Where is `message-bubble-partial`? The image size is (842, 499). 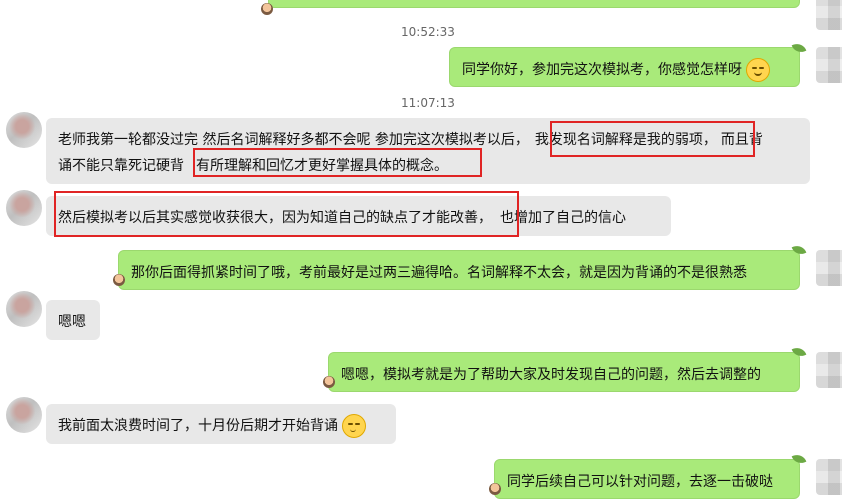 message-bubble-partial is located at coordinates (534, 4).